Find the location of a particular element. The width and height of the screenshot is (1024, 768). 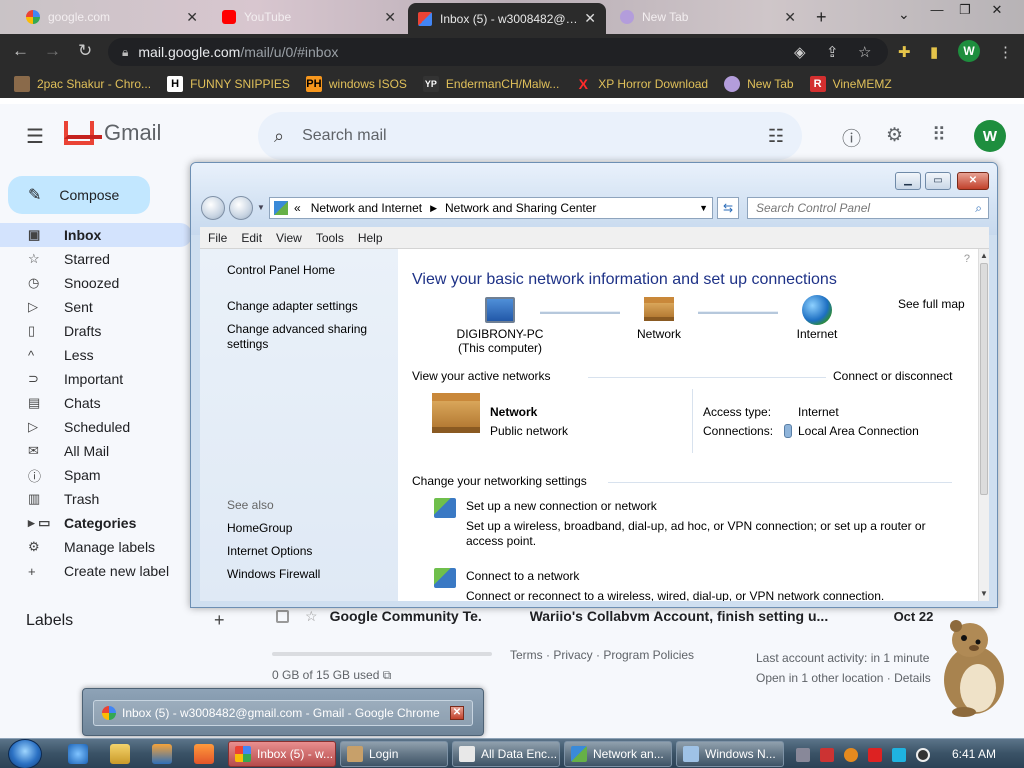

cp-maximize-icon: ▭ is located at coordinates (938, 181).